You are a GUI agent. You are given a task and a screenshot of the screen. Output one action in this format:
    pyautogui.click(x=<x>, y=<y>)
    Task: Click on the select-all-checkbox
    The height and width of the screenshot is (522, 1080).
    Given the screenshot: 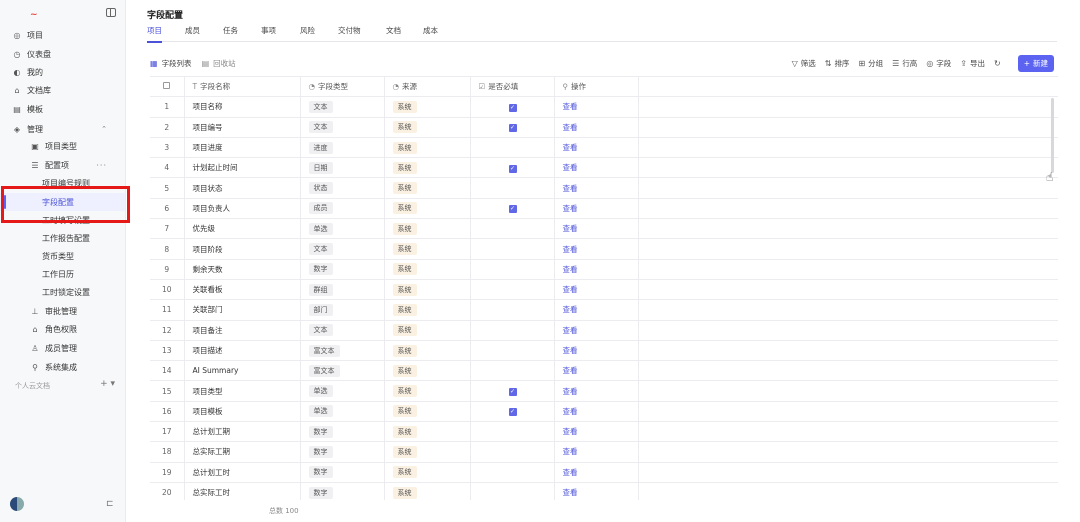 What is the action you would take?
    pyautogui.click(x=167, y=87)
    